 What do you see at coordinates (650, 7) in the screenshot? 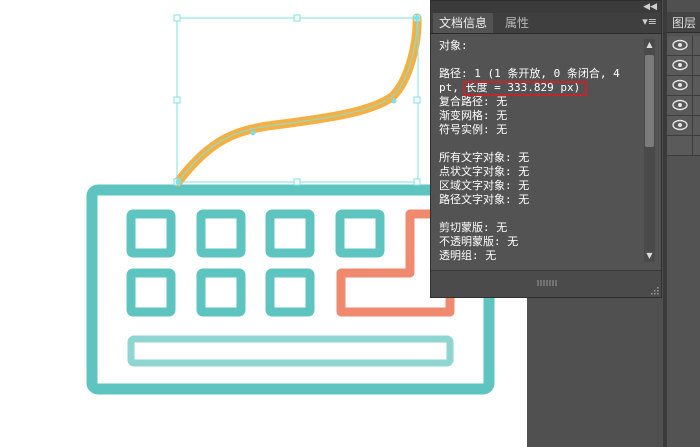
I see `double-chevron-left-icon: ◀◀` at bounding box center [650, 7].